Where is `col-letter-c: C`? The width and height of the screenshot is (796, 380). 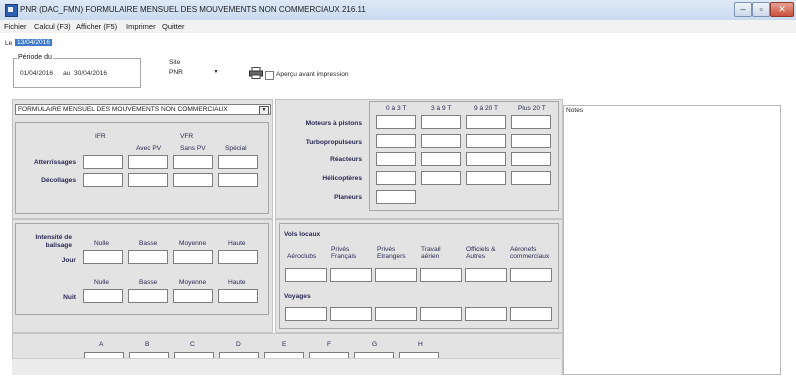 col-letter-c: C is located at coordinates (192, 344).